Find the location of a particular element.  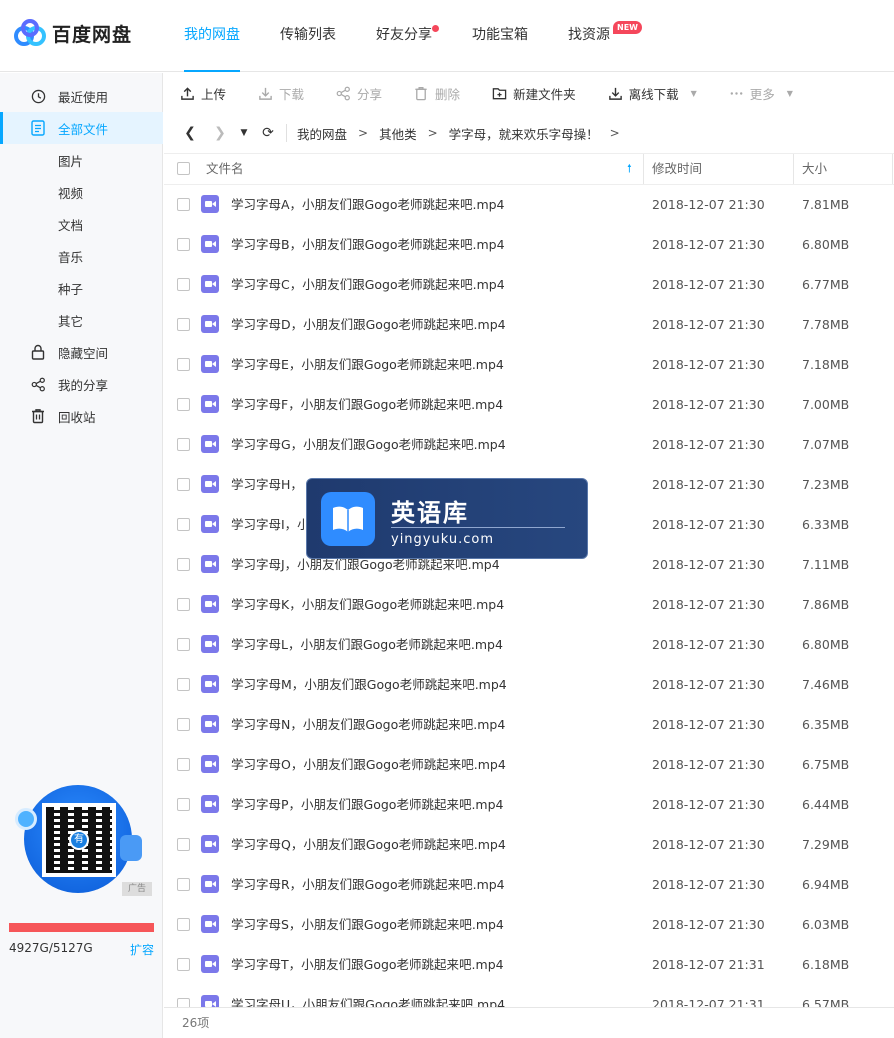

back-arrow-icon: ❮ is located at coordinates (190, 133).